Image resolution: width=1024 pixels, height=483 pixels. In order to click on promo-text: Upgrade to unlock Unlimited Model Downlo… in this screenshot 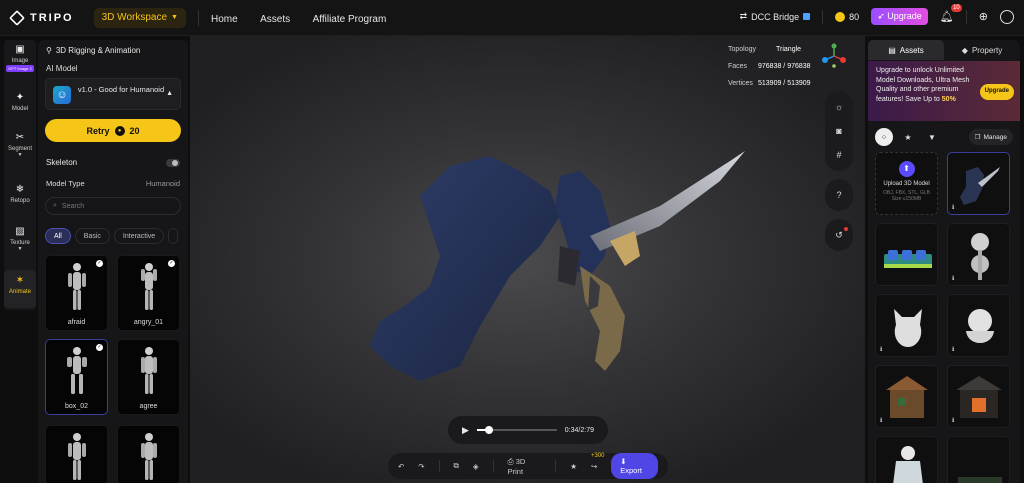, I will do `click(925, 85)`.